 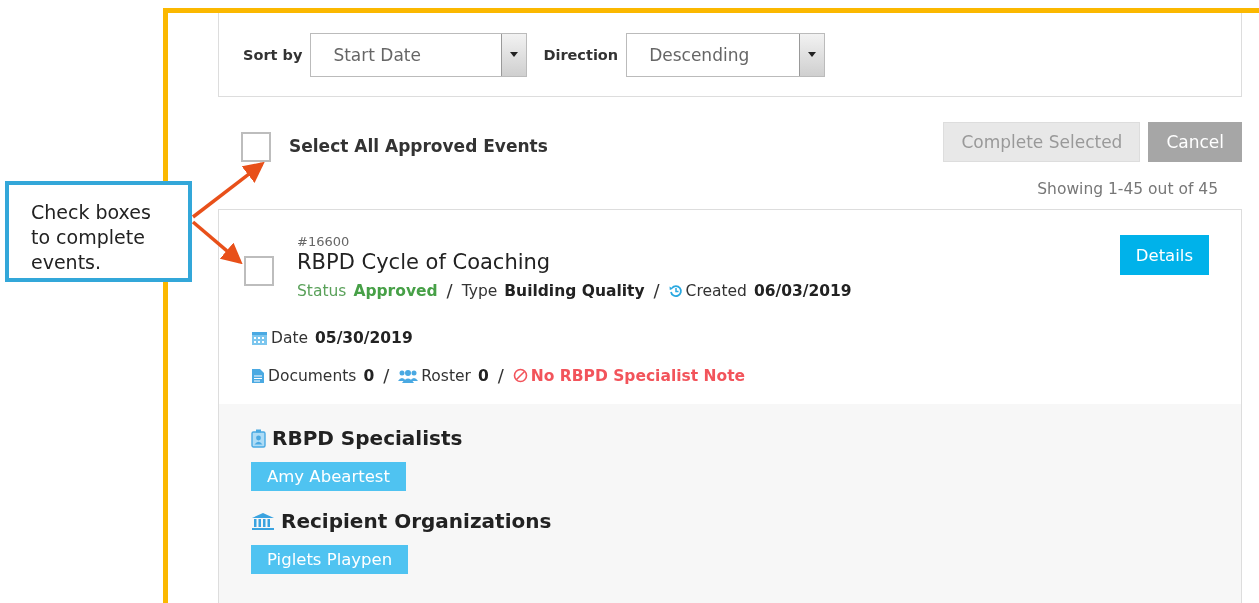 What do you see at coordinates (416, 521) in the screenshot?
I see `section-heading: Recipient Organizations` at bounding box center [416, 521].